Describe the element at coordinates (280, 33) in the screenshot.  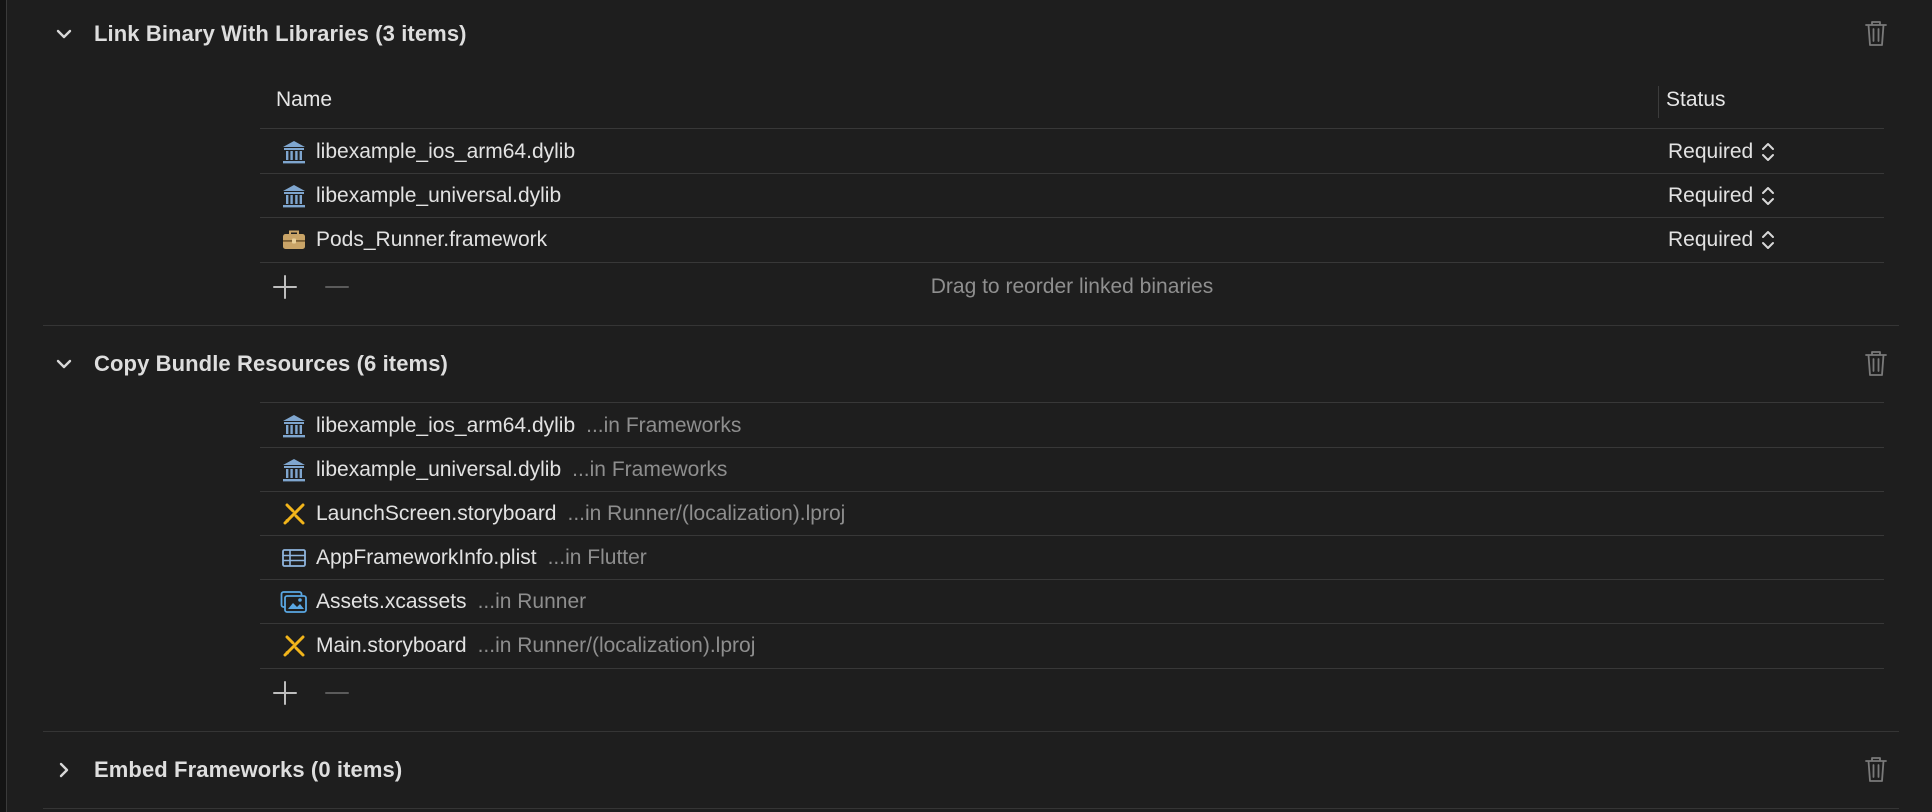
I see `section-title: Link Binary With Libraries (3 items)` at that location.